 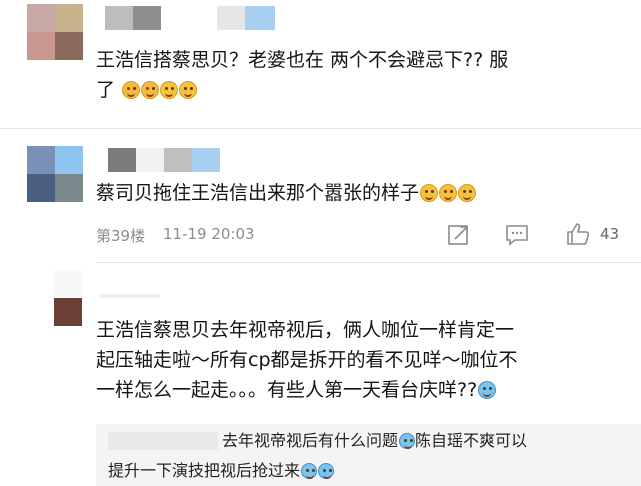 I want to click on comment-2-floor: 第39楼, so click(x=121, y=236).